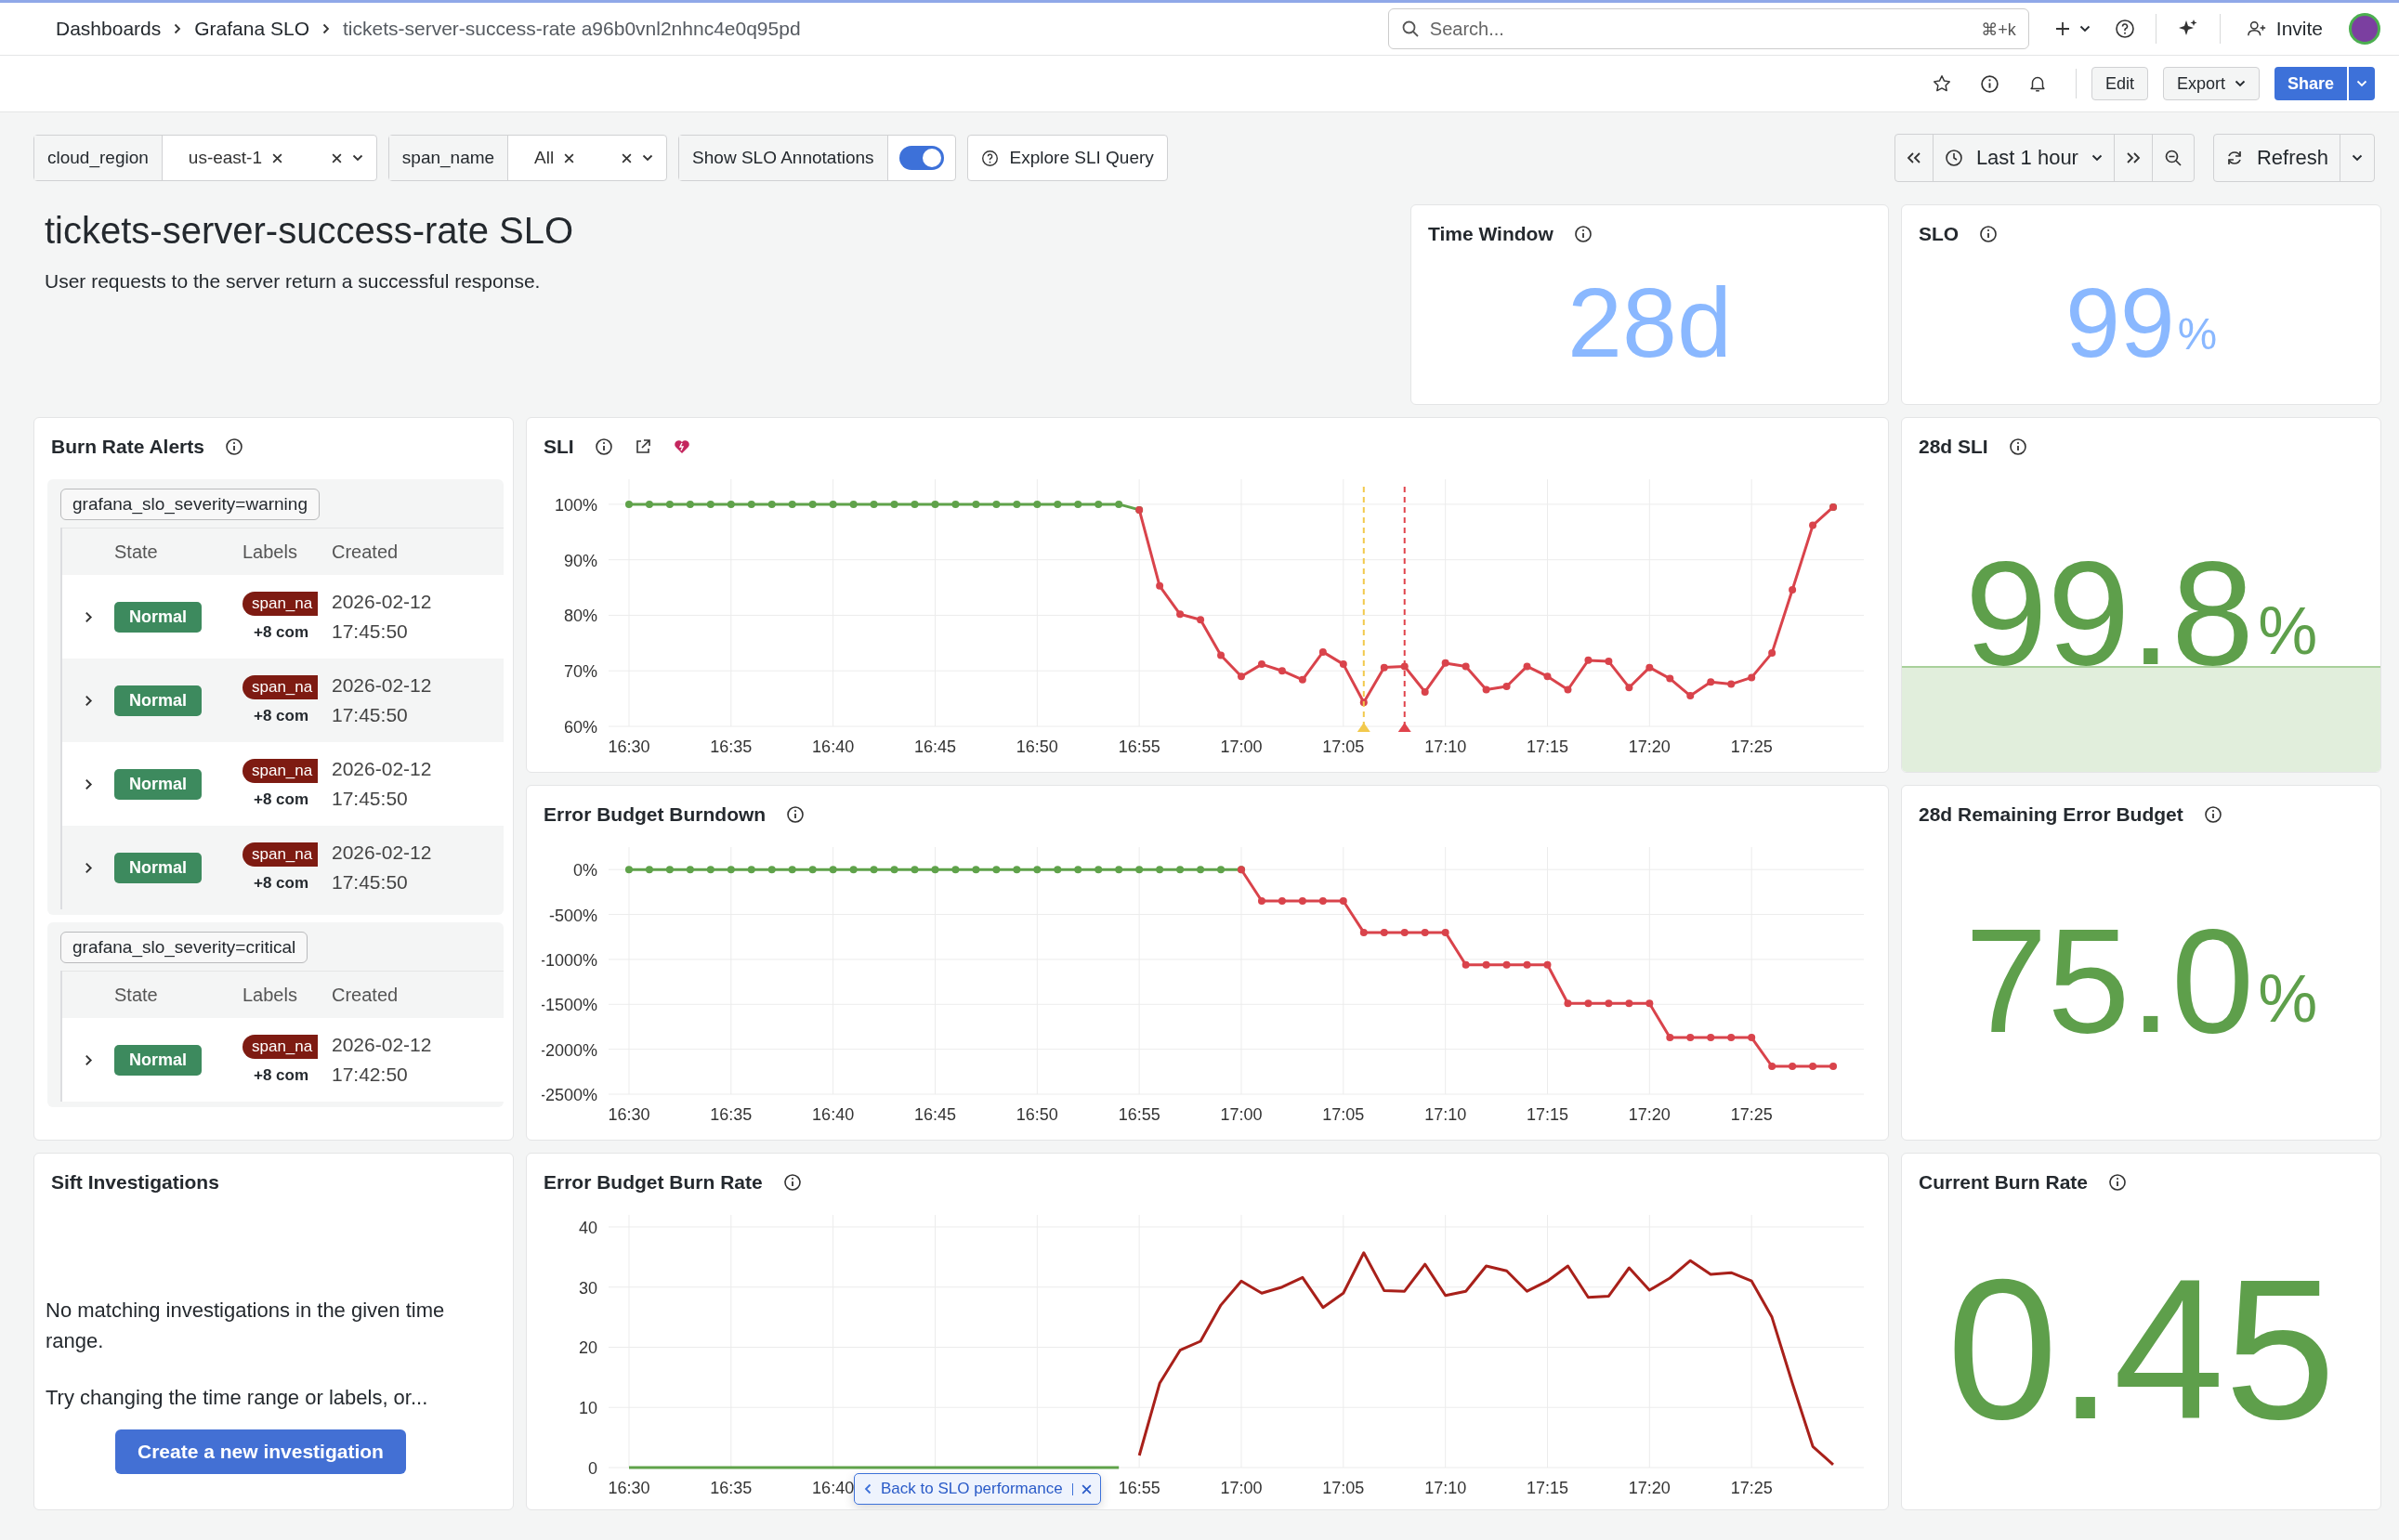  Describe the element at coordinates (1446, 746) in the screenshot. I see `axis-tick-label: 17:10` at that location.